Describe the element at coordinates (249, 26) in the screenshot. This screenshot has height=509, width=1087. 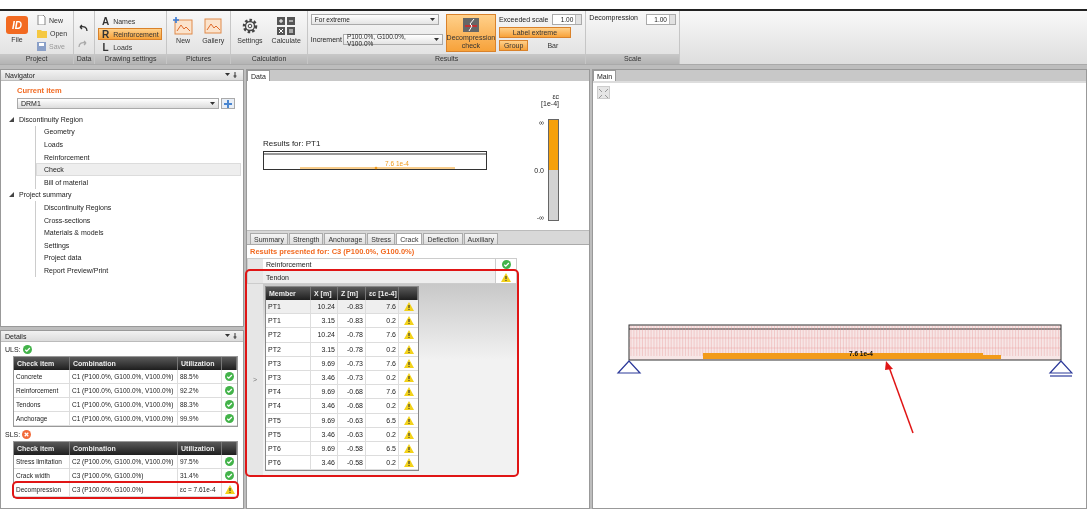
I see `settings-icon` at that location.